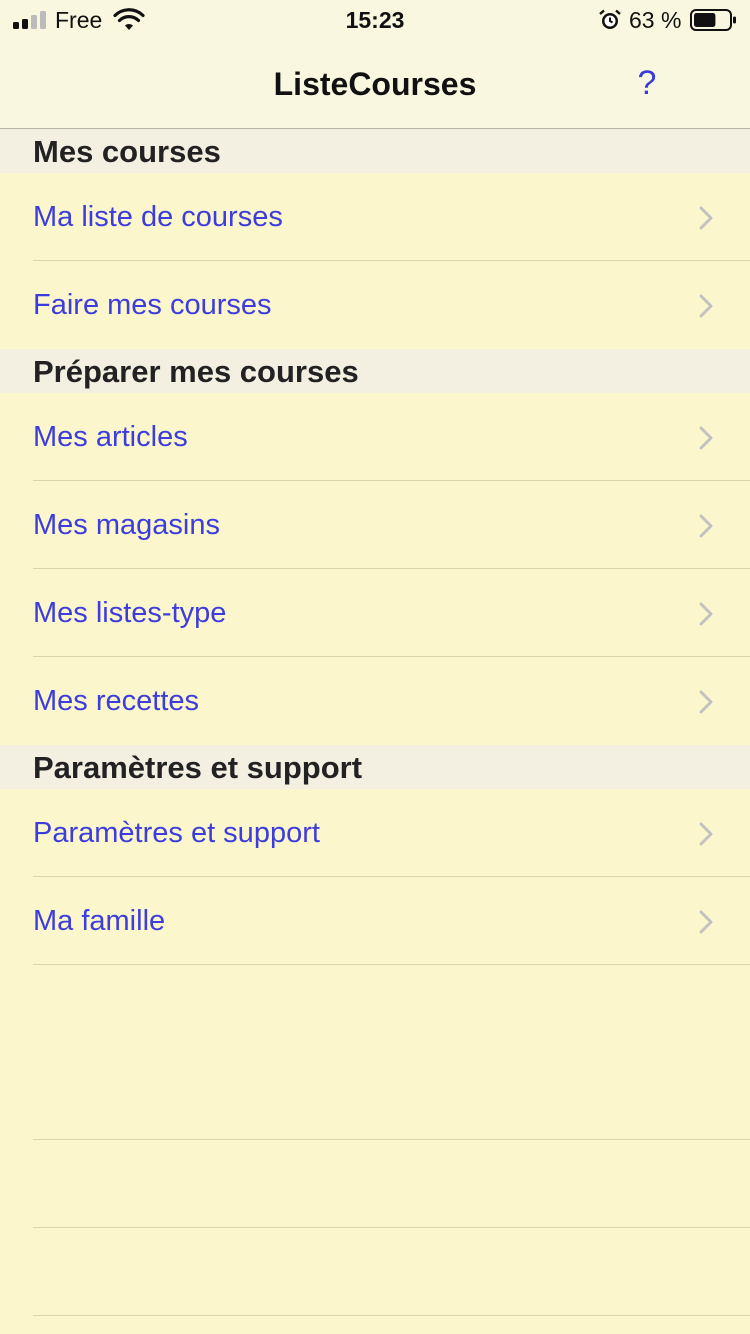 The image size is (750, 1334). What do you see at coordinates (375, 371) in the screenshot?
I see `section-header-preparer-mes-courses: Préparer mes courses` at bounding box center [375, 371].